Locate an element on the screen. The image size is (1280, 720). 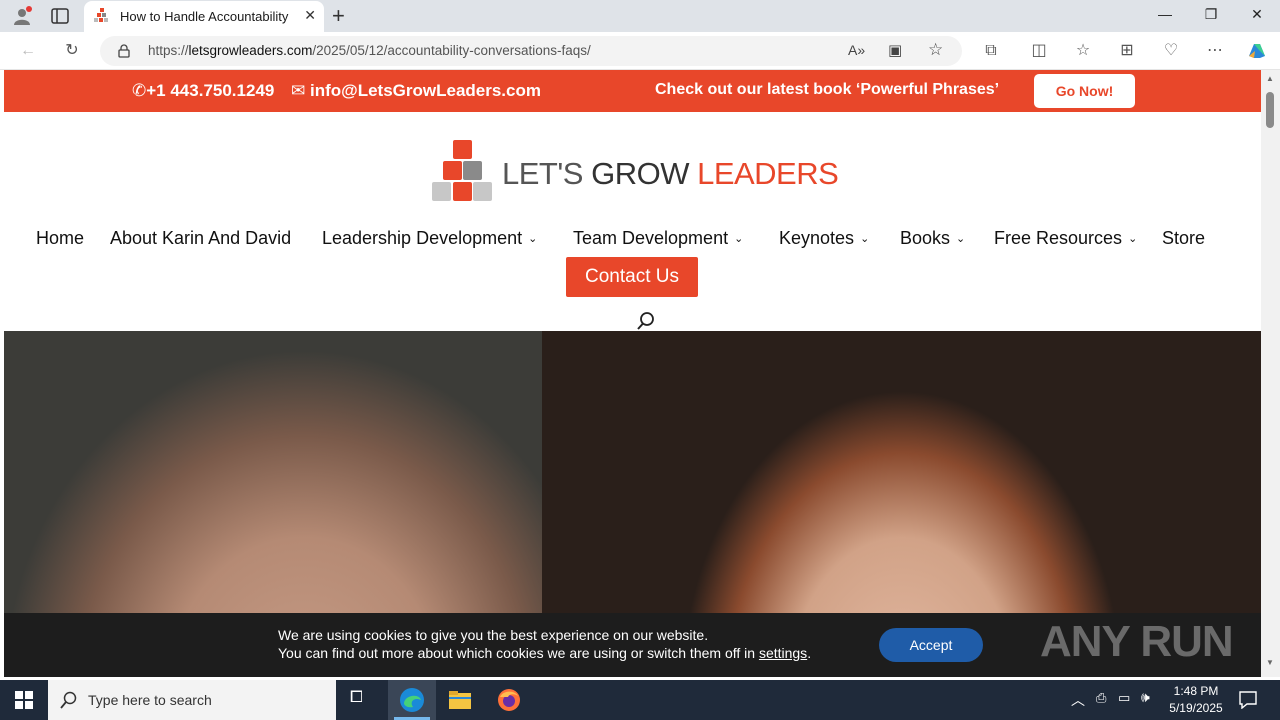
volume-icon: 🕪 is located at coordinates (1145, 697).